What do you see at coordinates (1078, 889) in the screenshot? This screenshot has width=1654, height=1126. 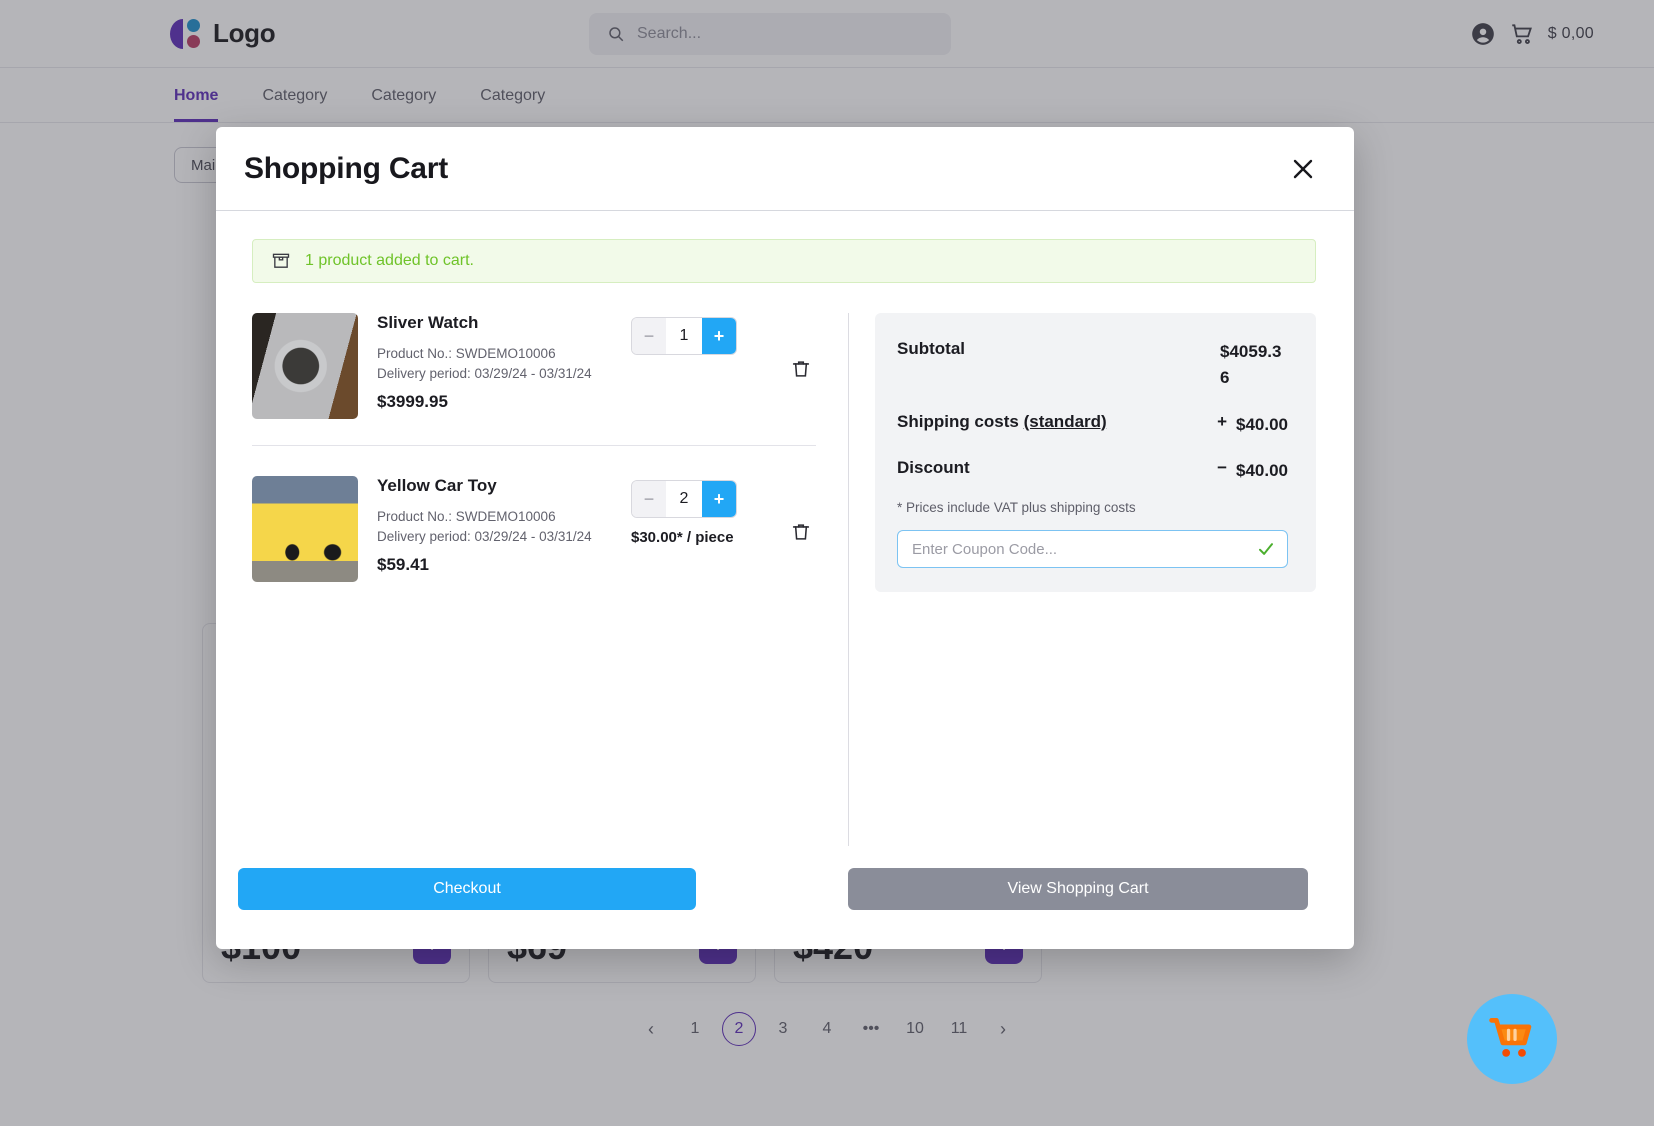 I see `view-shopping-cart-button: View Shopping Cart` at bounding box center [1078, 889].